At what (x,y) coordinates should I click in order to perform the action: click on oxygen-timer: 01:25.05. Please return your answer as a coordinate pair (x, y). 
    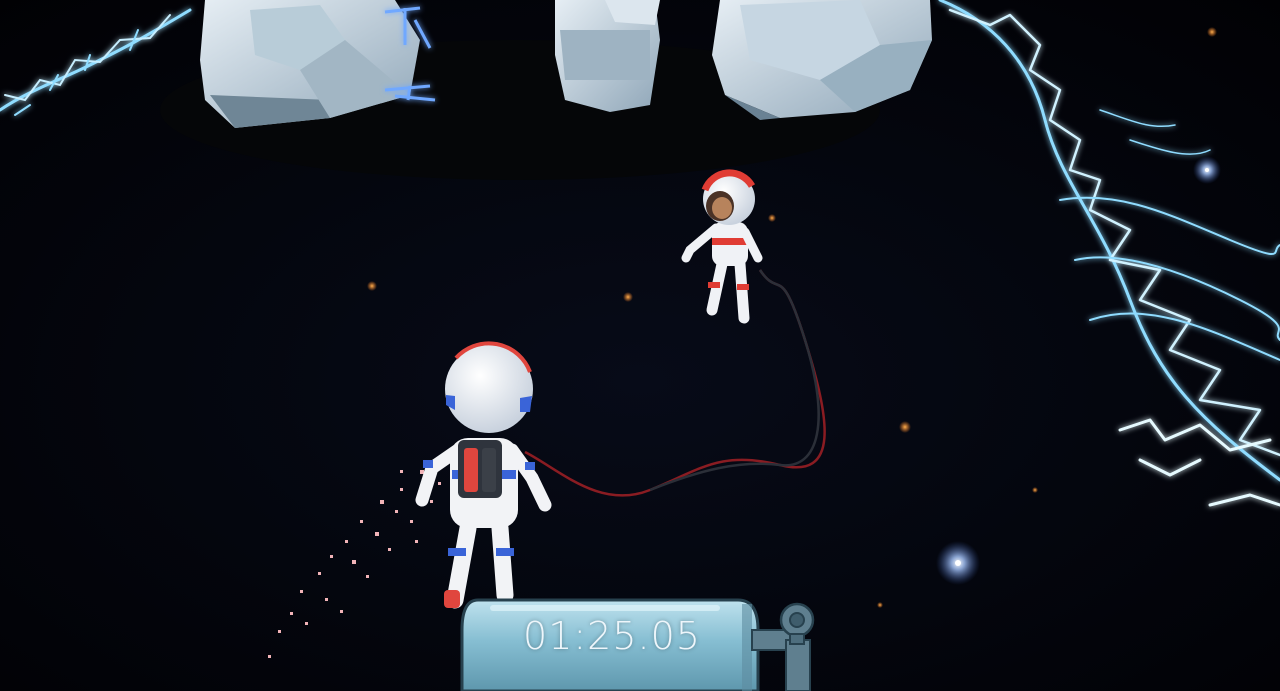
    Looking at the image, I should click on (641, 643).